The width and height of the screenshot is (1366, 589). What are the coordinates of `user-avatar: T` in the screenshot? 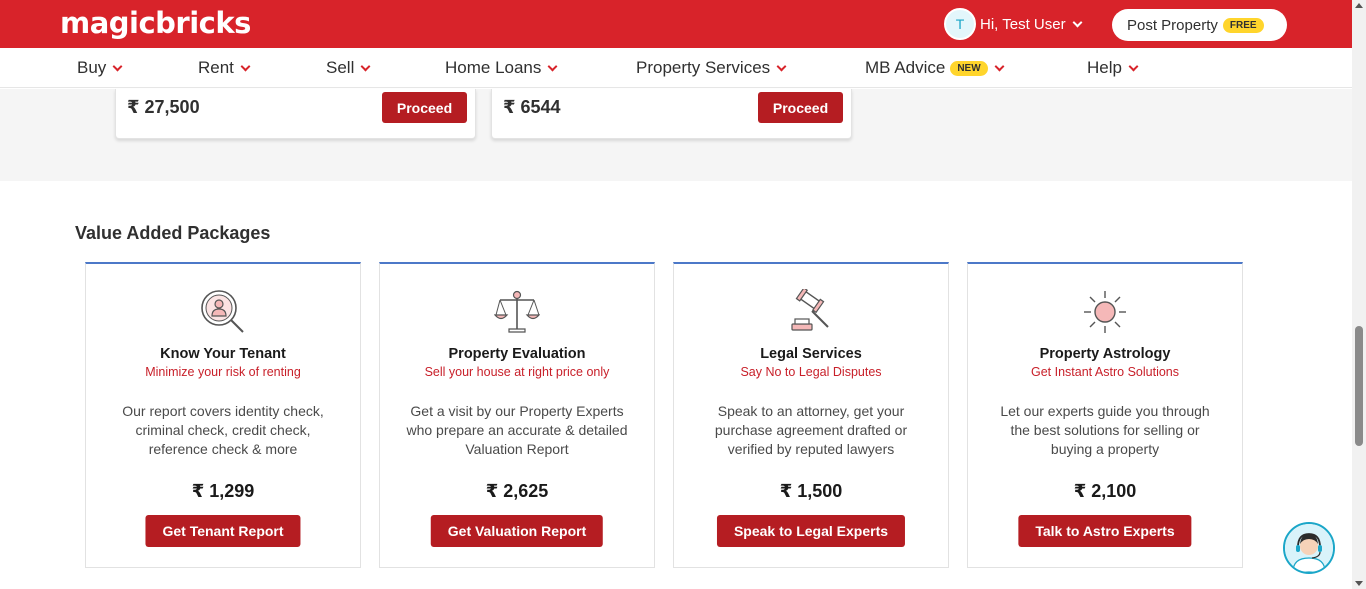 It's located at (960, 24).